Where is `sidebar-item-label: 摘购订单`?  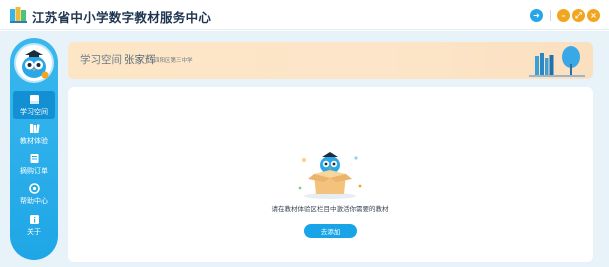
sidebar-item-label: 摘购订单 is located at coordinates (34, 171).